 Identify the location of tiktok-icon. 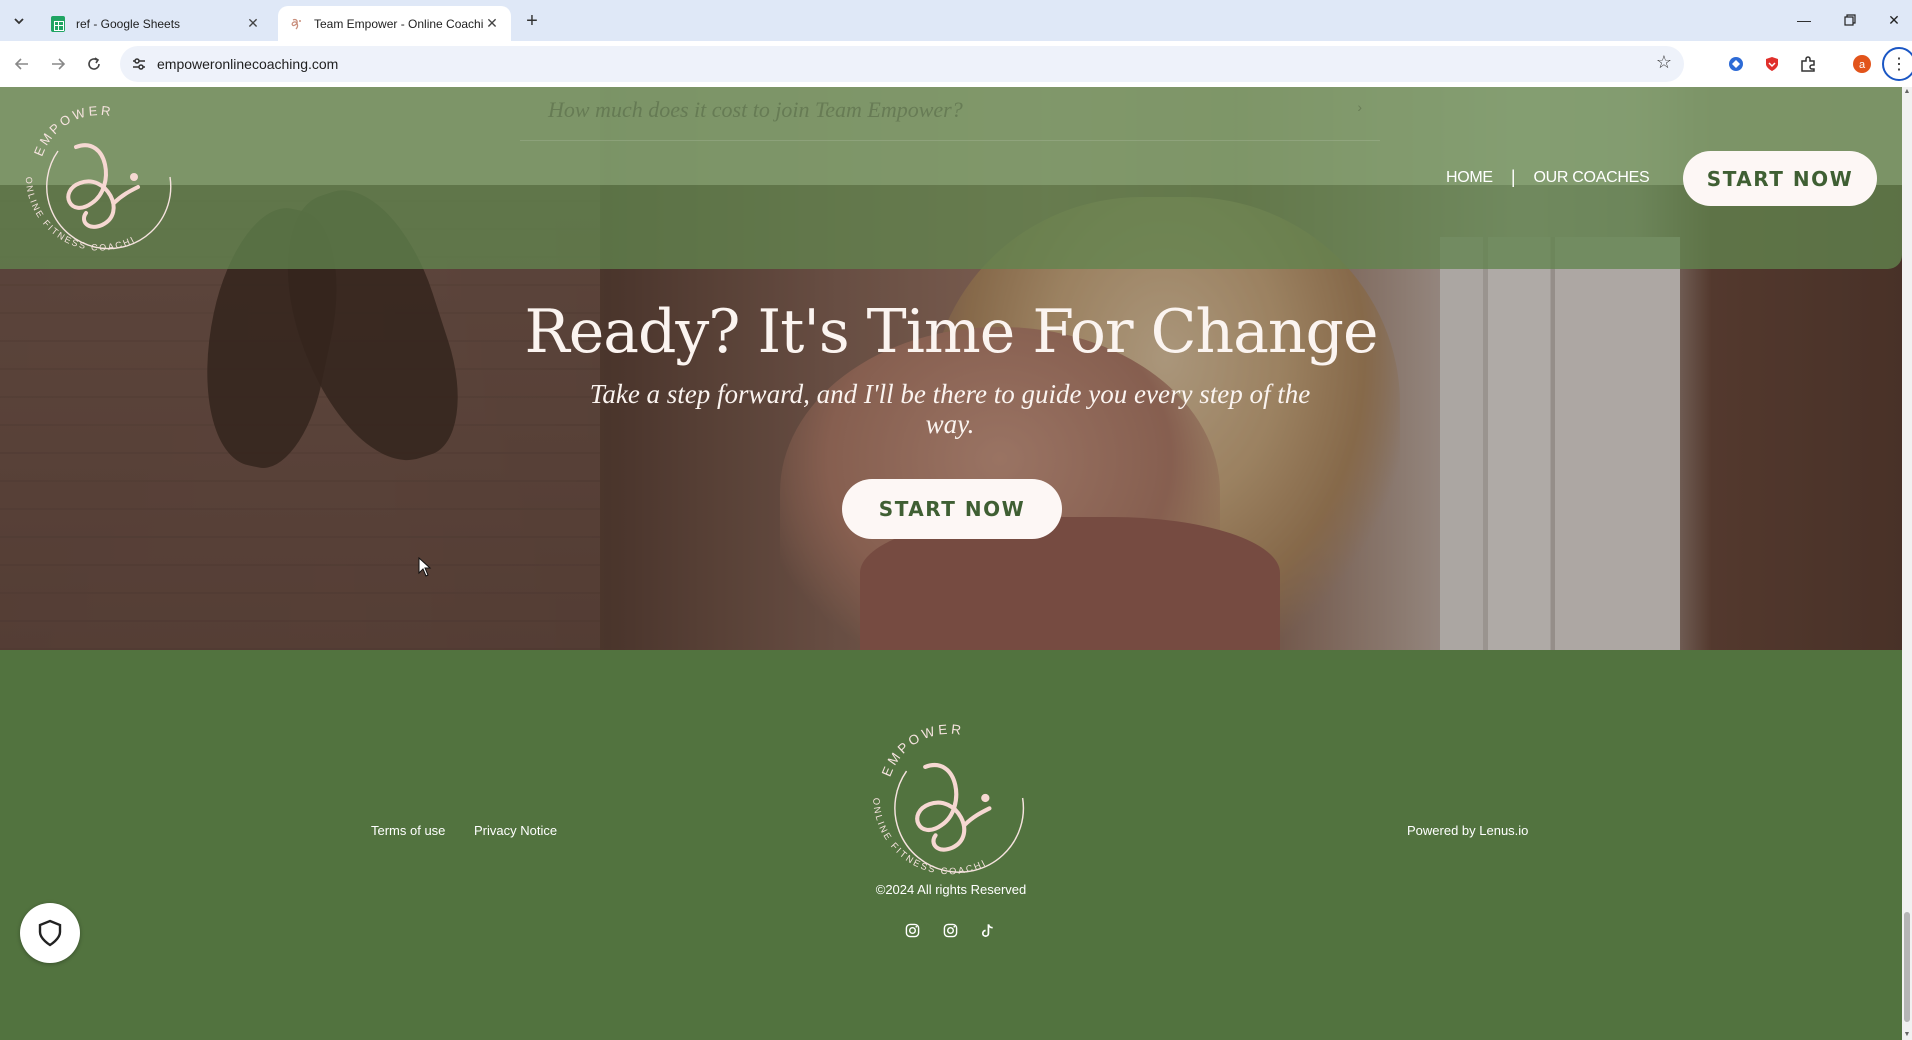
(987, 930).